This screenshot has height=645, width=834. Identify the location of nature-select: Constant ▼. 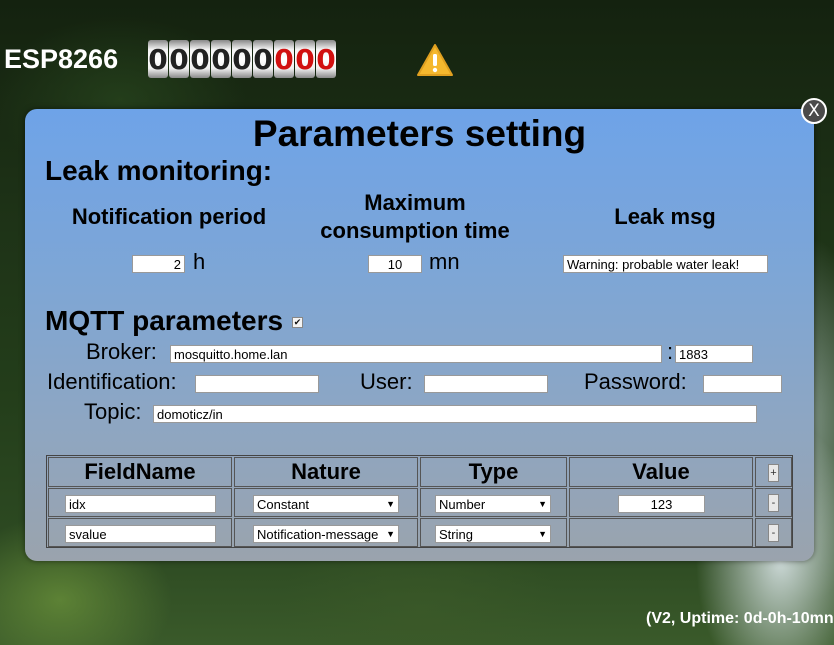
(326, 504).